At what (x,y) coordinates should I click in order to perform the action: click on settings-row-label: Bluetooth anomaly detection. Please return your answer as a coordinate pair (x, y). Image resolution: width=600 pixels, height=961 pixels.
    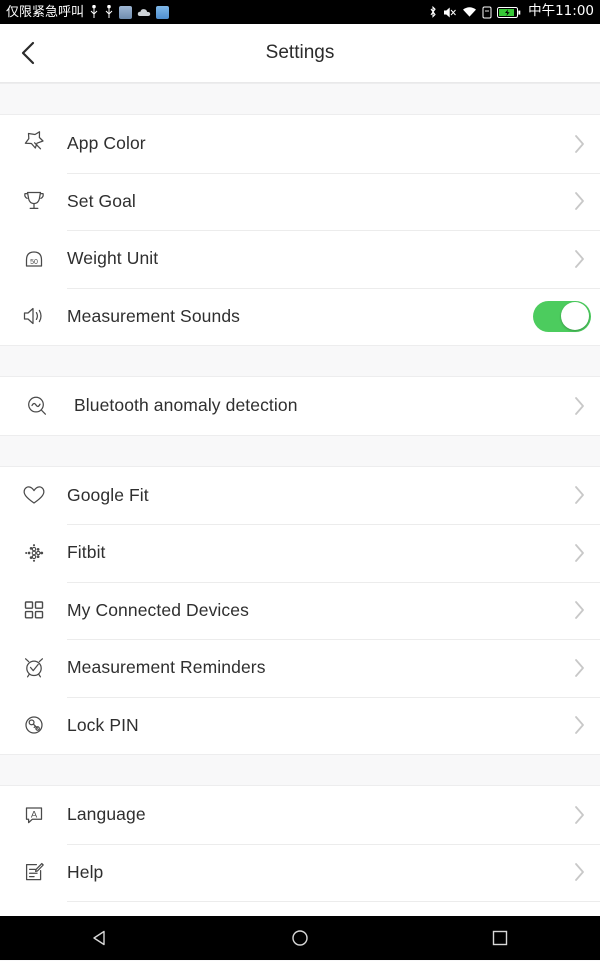
    Looking at the image, I should click on (316, 405).